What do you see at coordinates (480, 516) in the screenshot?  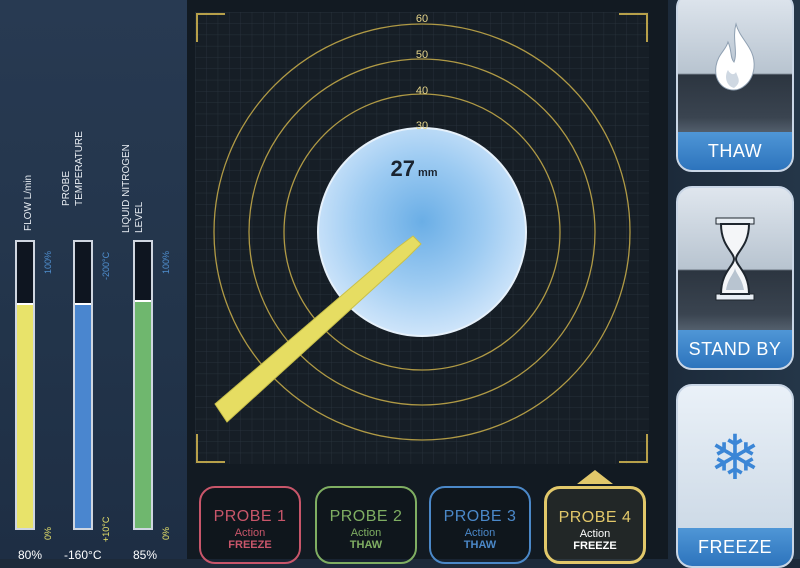 I see `probe-3-name: PROBE 3` at bounding box center [480, 516].